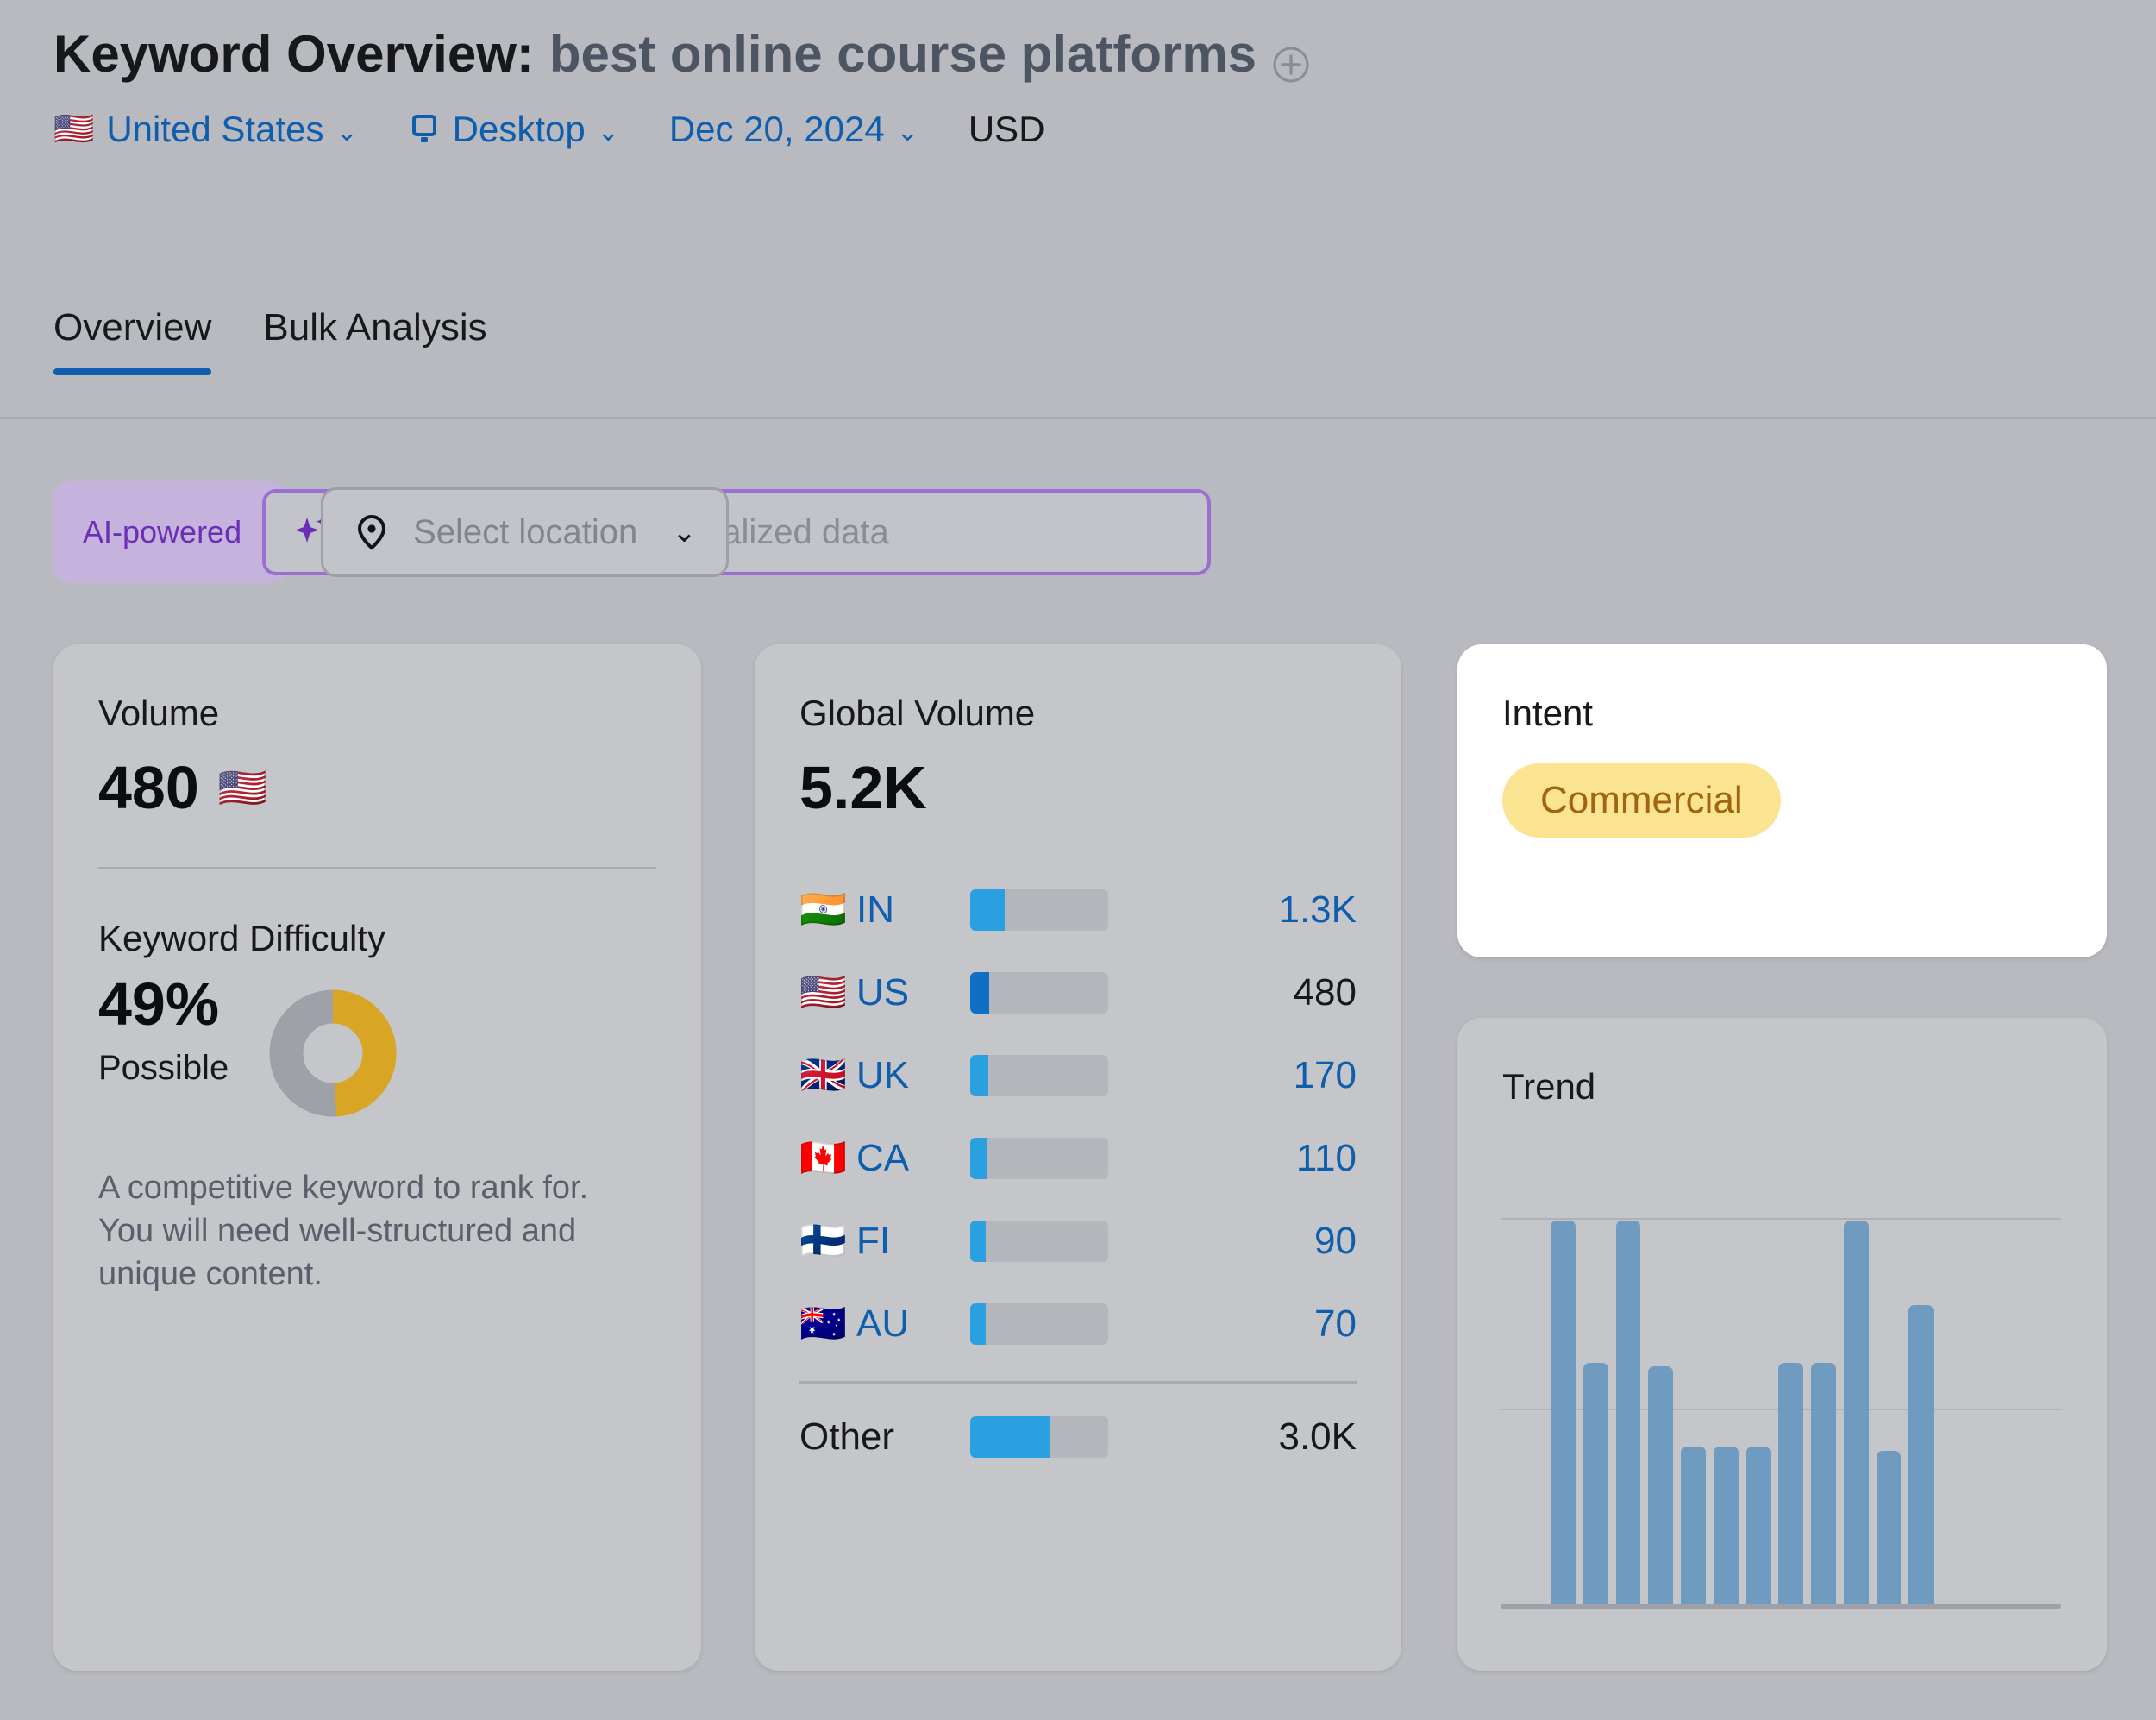 Image resolution: width=2156 pixels, height=1720 pixels. Describe the element at coordinates (1078, 1383) in the screenshot. I see `country-list-divider` at that location.